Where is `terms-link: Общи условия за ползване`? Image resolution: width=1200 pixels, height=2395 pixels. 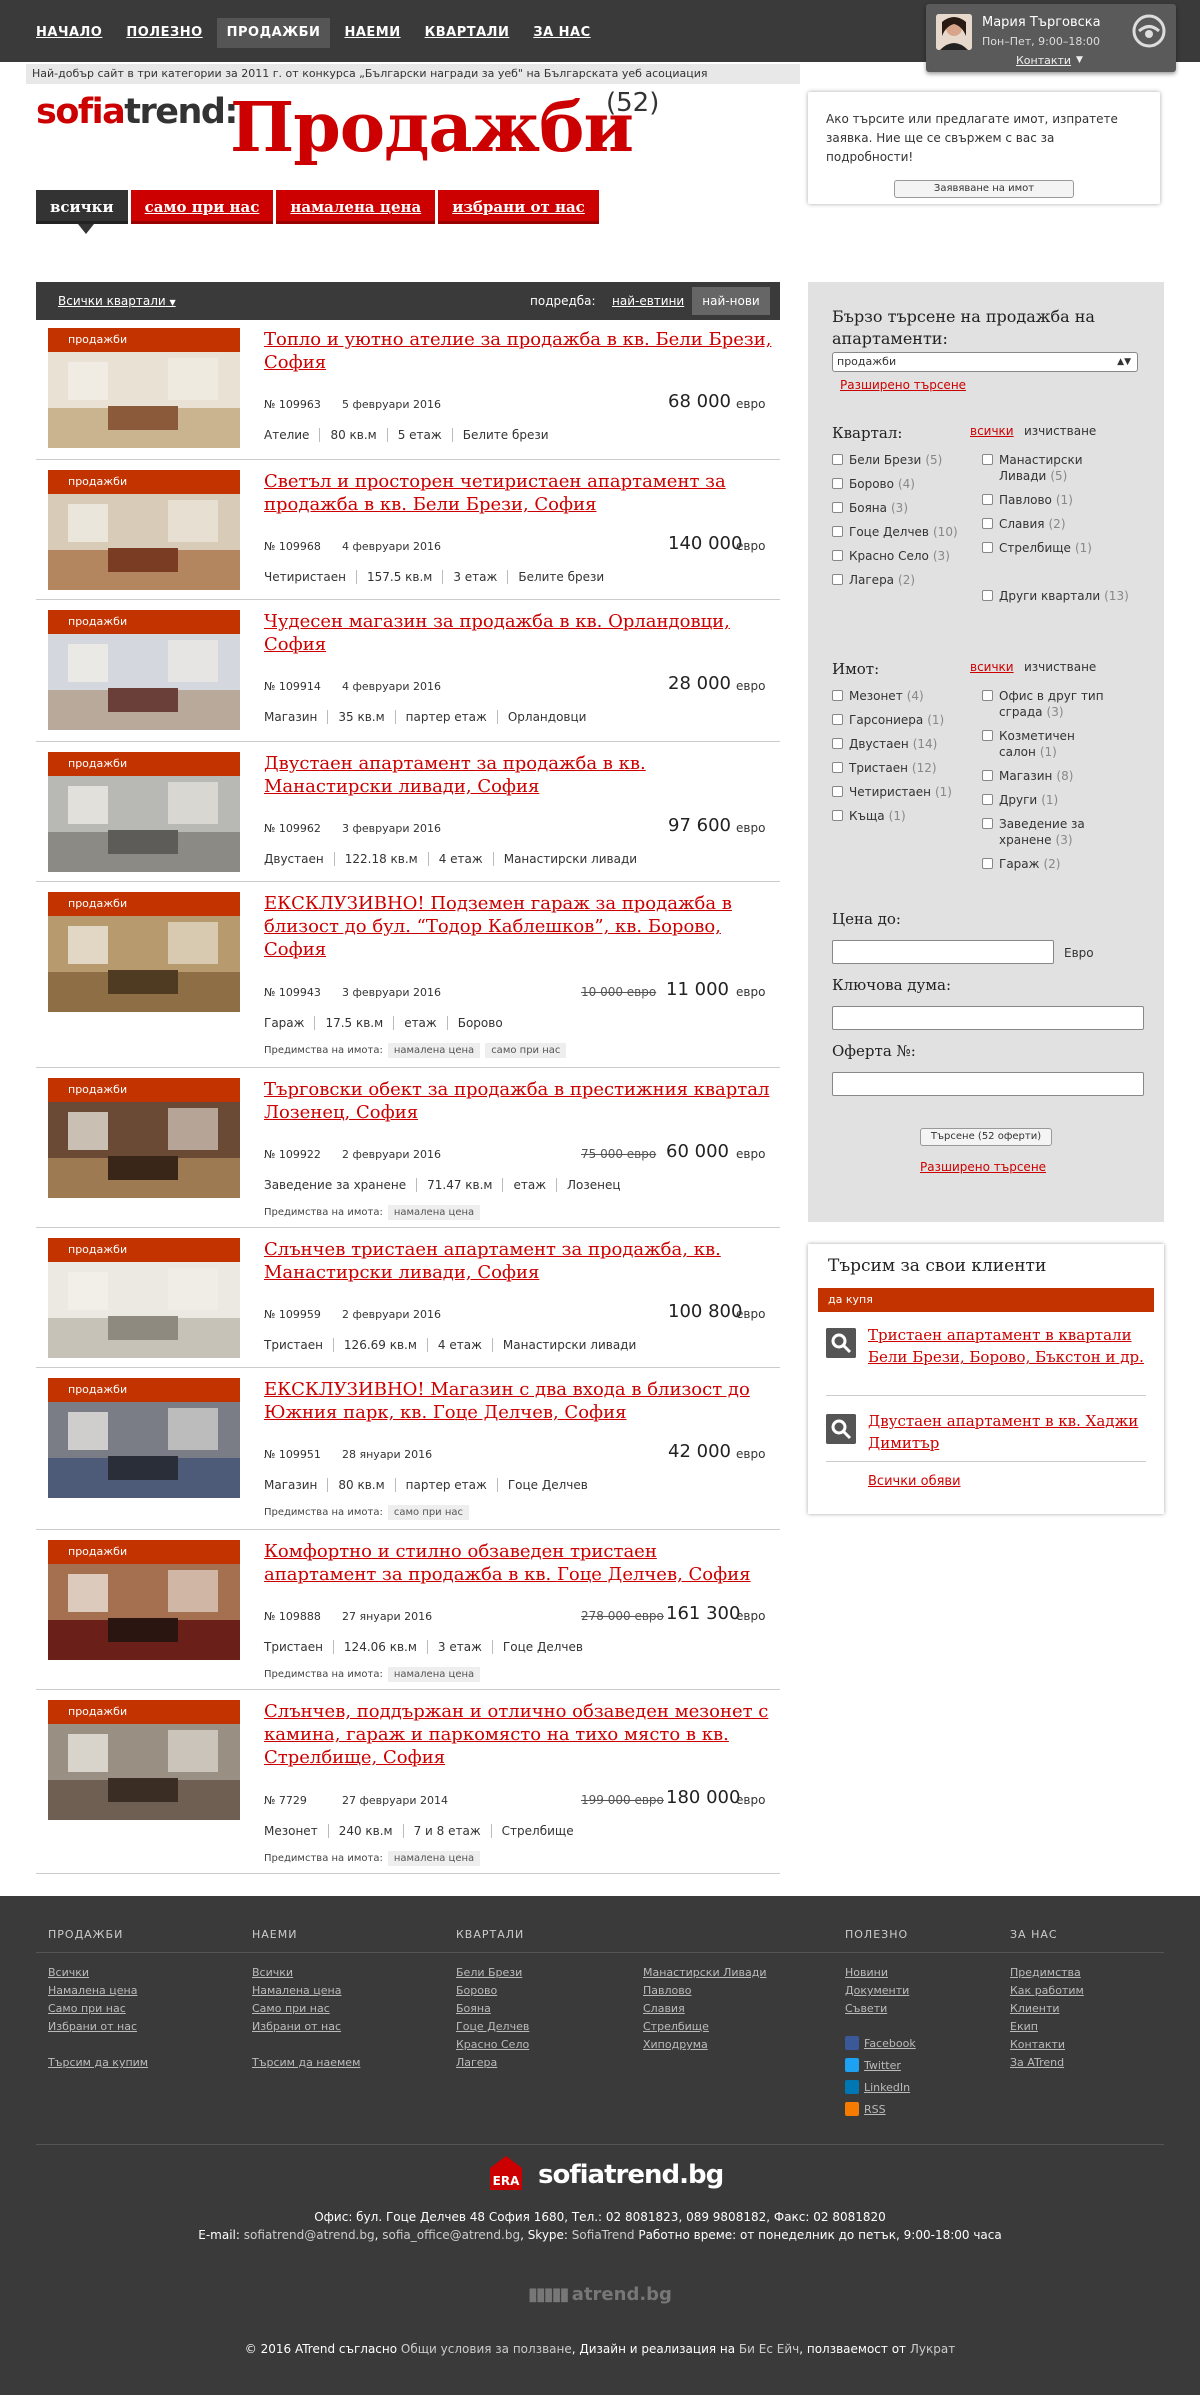 terms-link: Общи условия за ползване is located at coordinates (486, 2349).